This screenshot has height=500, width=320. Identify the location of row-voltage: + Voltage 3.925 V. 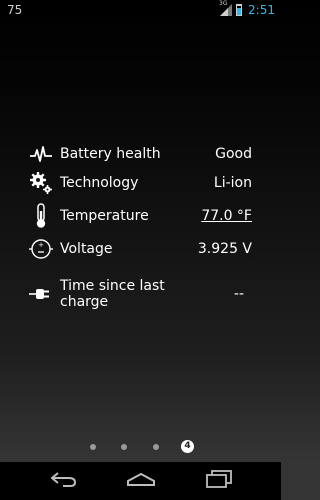
(140, 249).